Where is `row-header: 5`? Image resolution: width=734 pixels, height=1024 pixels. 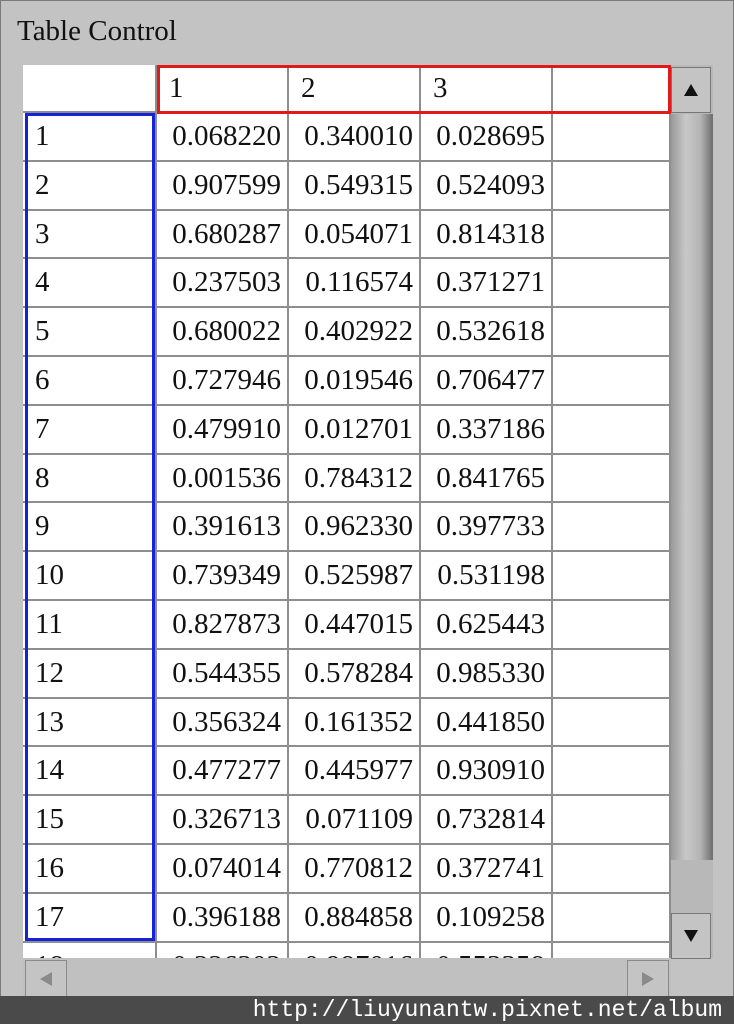
row-header: 5 is located at coordinates (90, 332).